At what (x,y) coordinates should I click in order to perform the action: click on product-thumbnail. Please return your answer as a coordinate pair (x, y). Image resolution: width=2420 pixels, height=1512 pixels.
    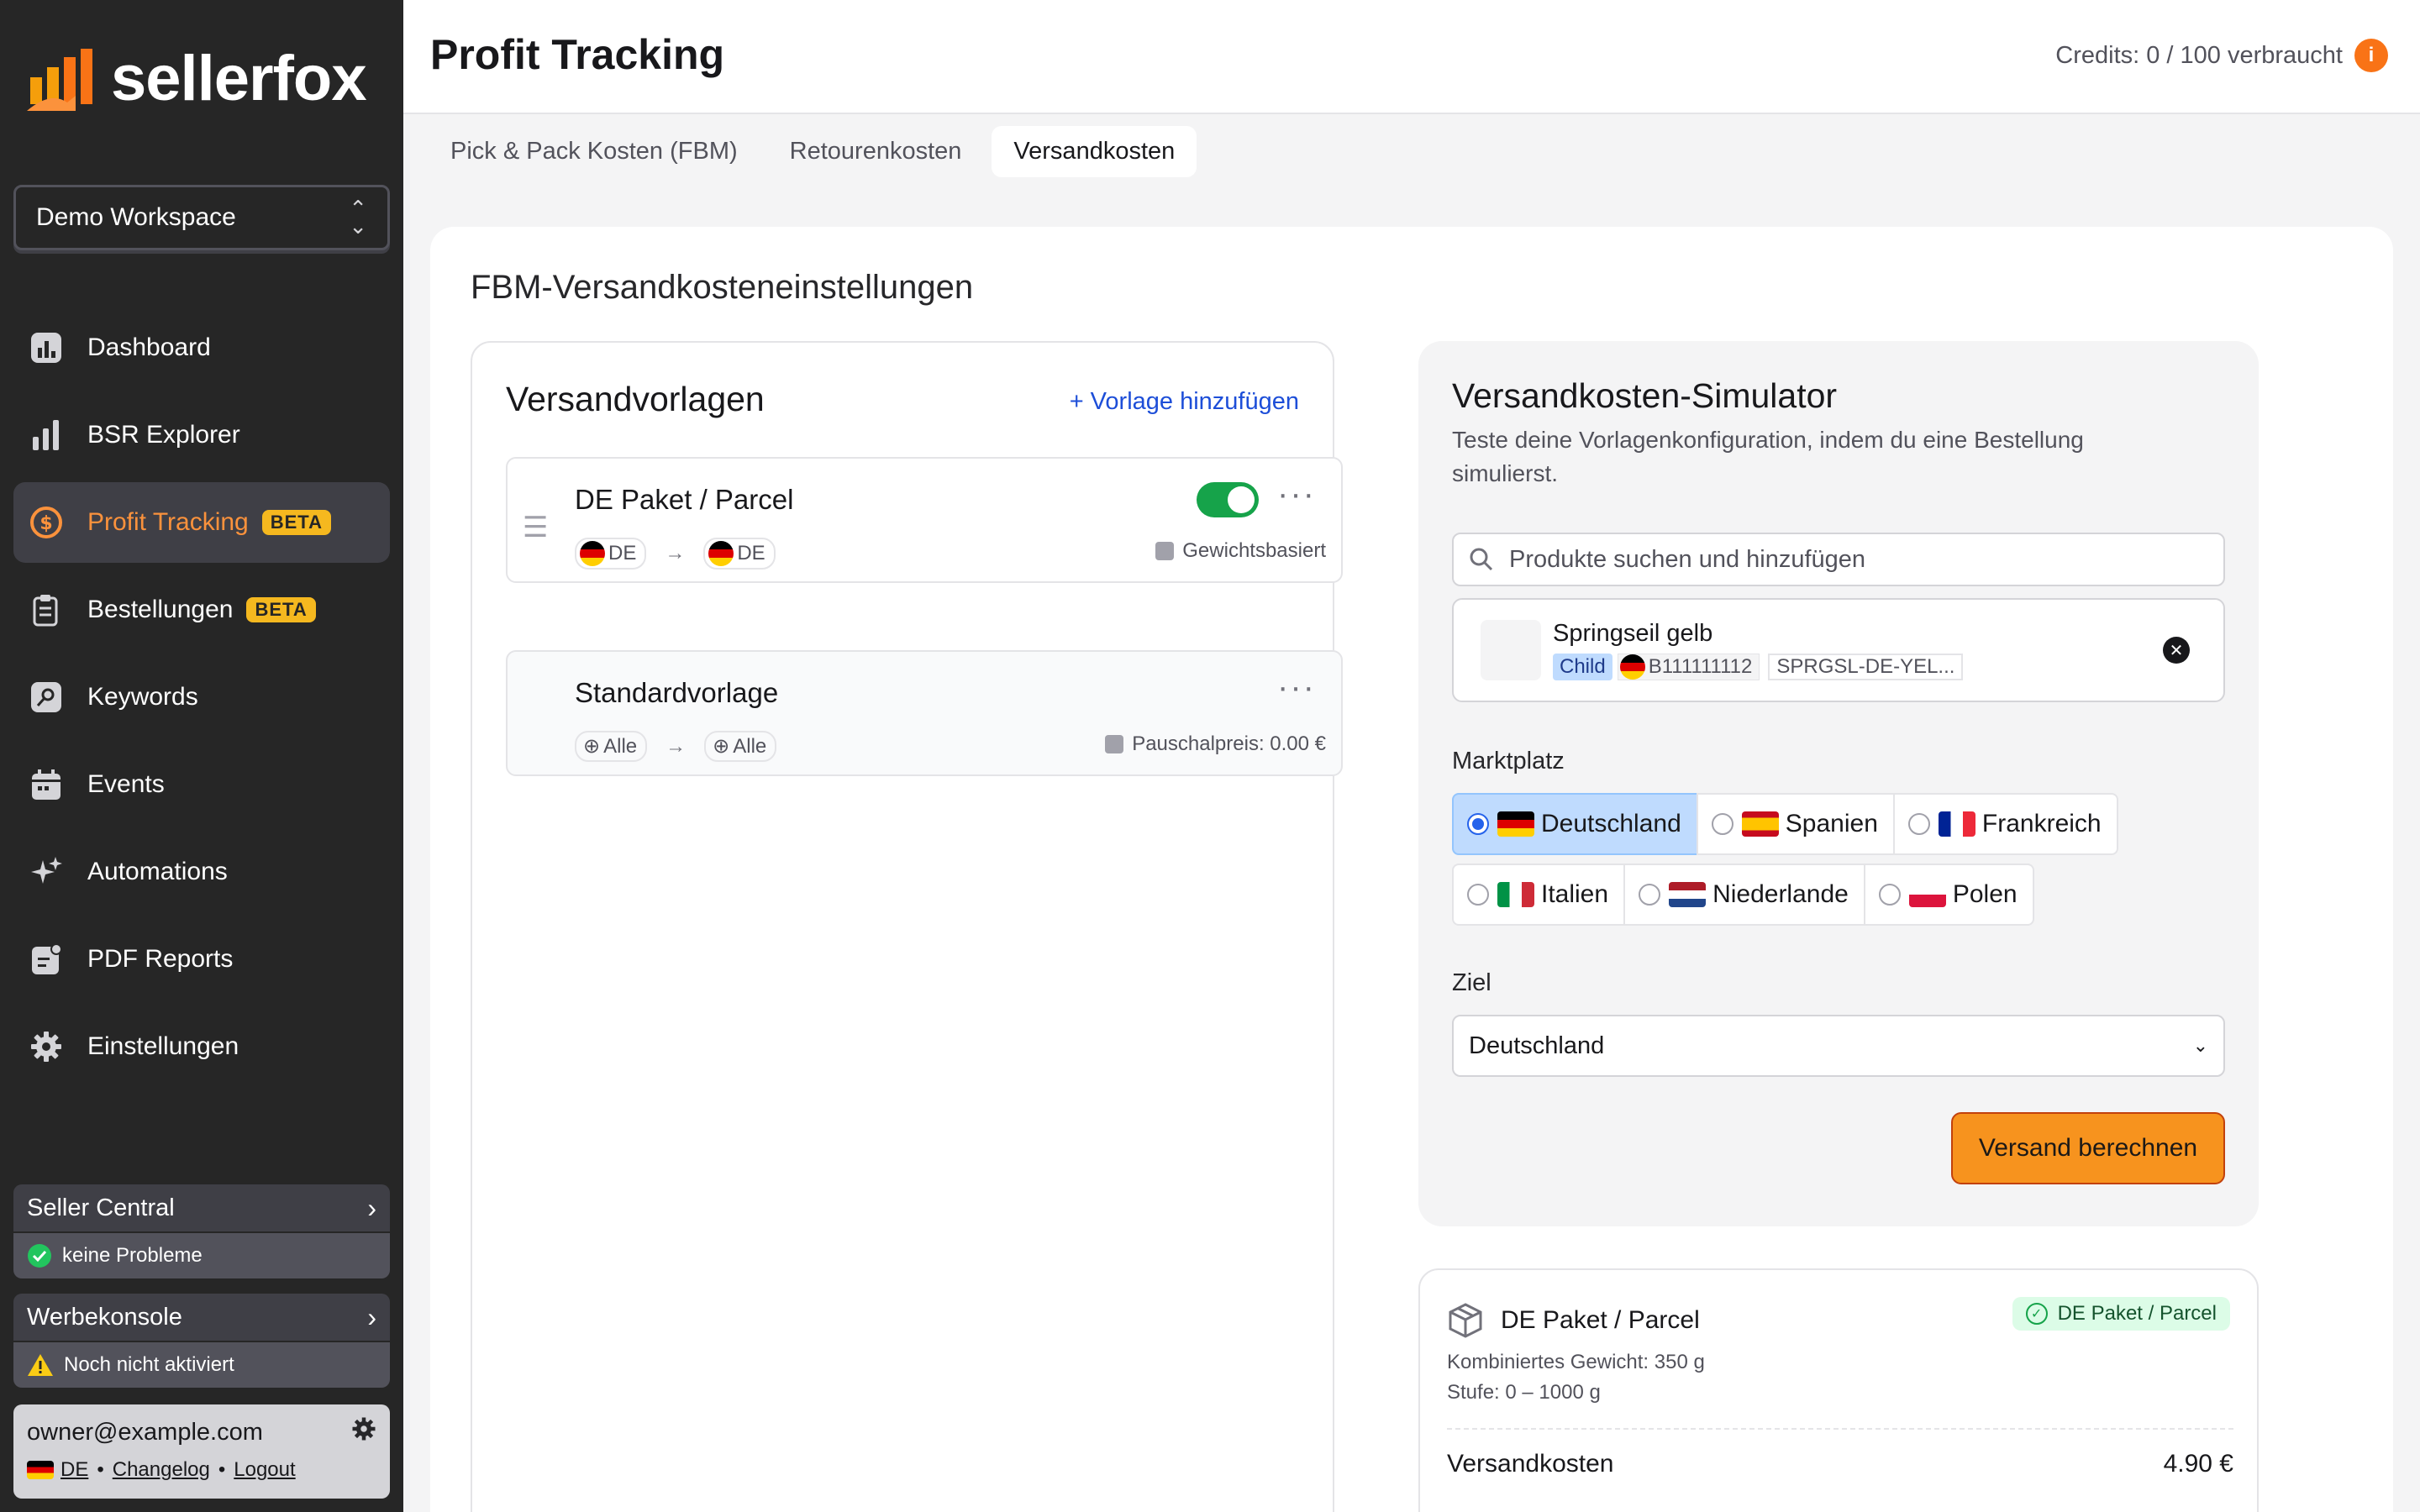
    Looking at the image, I should click on (1511, 650).